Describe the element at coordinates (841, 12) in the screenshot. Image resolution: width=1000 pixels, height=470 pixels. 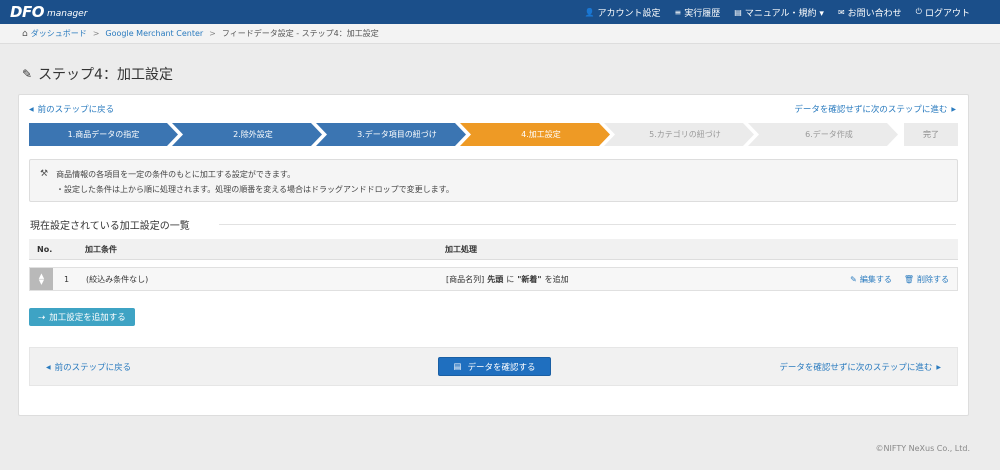
I see `mail-icon: ✉` at that location.